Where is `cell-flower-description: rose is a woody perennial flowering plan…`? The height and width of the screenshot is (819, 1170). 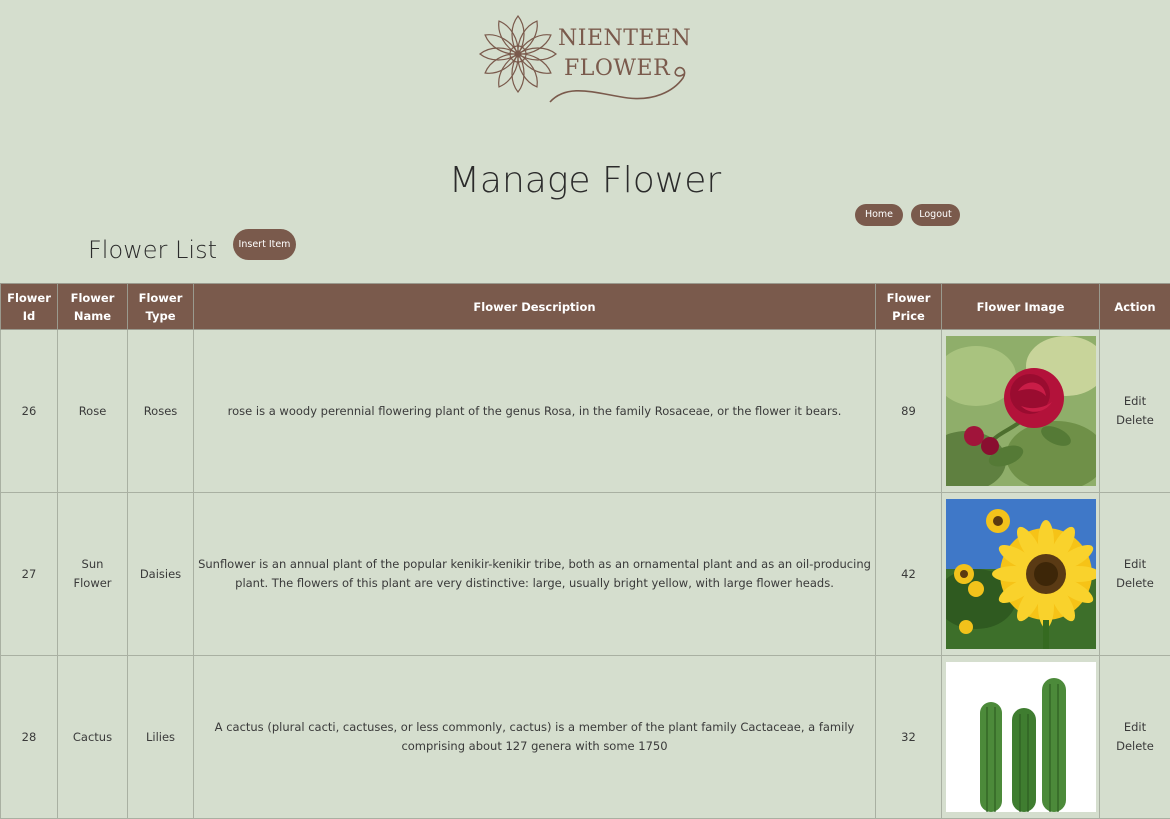
cell-flower-description: rose is a woody perennial flowering plan… is located at coordinates (535, 411).